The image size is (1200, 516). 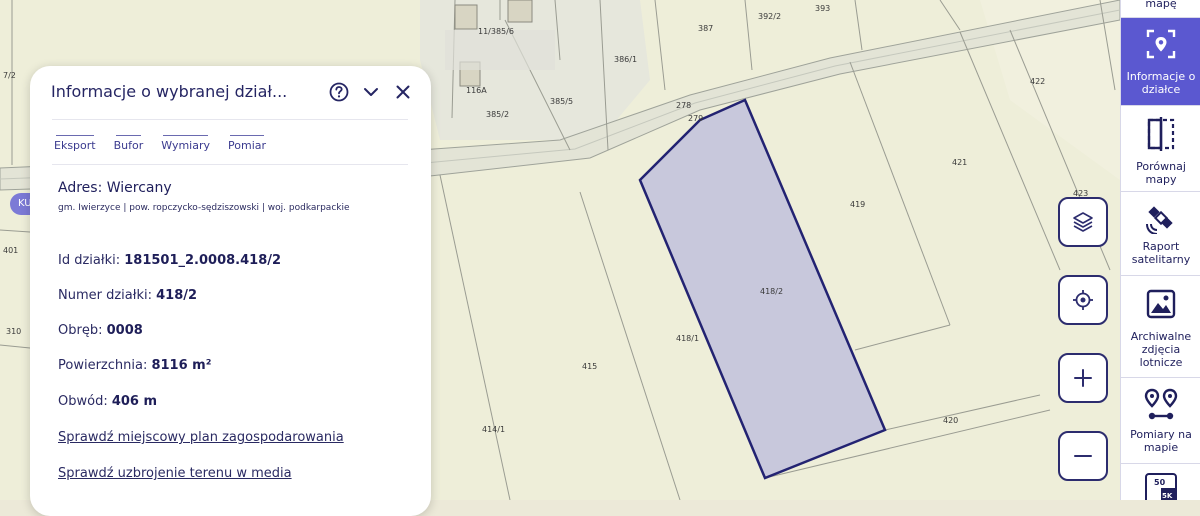 What do you see at coordinates (1161, 246) in the screenshot?
I see `toolbar-label: Raport` at bounding box center [1161, 246].